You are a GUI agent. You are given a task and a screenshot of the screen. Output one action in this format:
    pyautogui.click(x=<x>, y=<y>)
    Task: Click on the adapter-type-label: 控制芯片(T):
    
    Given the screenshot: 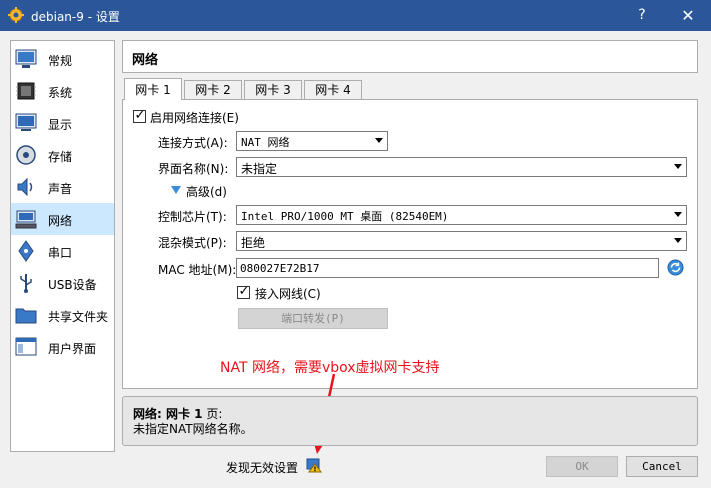 What is the action you would take?
    pyautogui.click(x=192, y=217)
    